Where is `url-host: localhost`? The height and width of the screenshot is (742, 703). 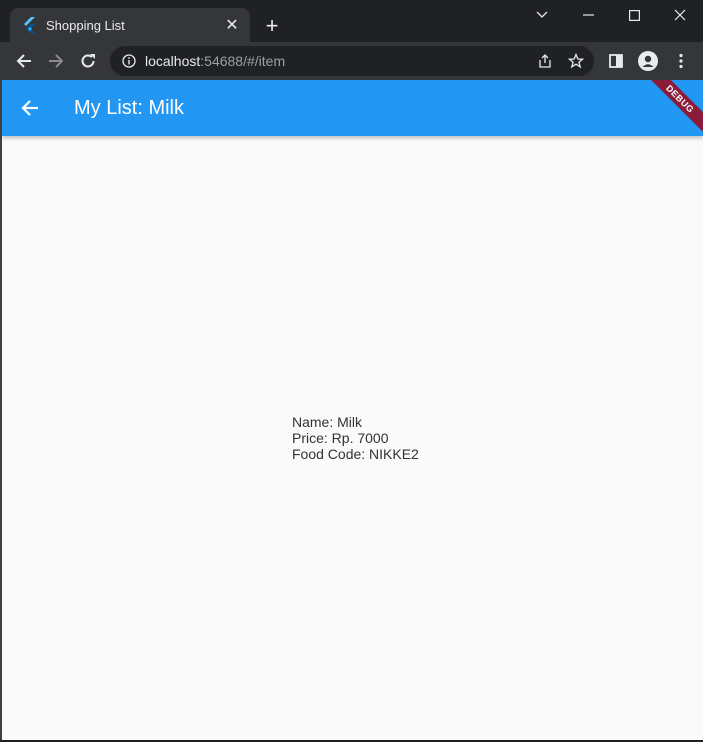
url-host: localhost is located at coordinates (173, 61).